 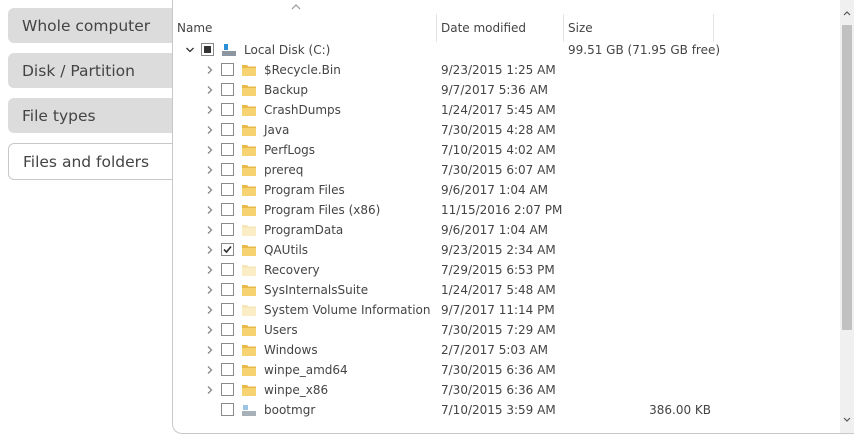 I want to click on item-date-modified: 9/6/2017 1:04 AM, so click(x=495, y=230).